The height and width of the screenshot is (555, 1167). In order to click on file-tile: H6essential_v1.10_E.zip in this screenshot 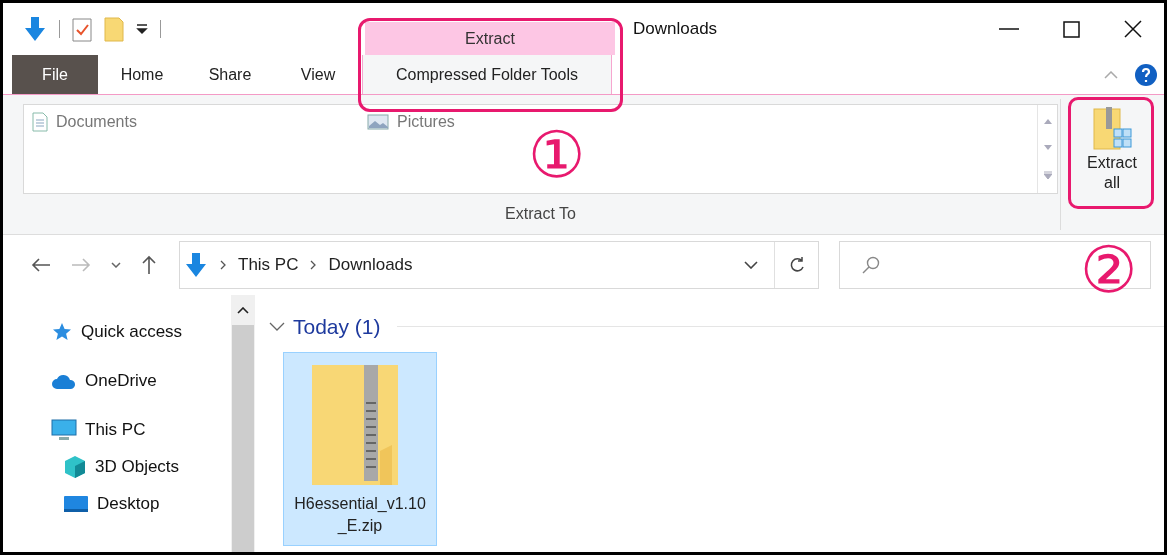, I will do `click(360, 448)`.